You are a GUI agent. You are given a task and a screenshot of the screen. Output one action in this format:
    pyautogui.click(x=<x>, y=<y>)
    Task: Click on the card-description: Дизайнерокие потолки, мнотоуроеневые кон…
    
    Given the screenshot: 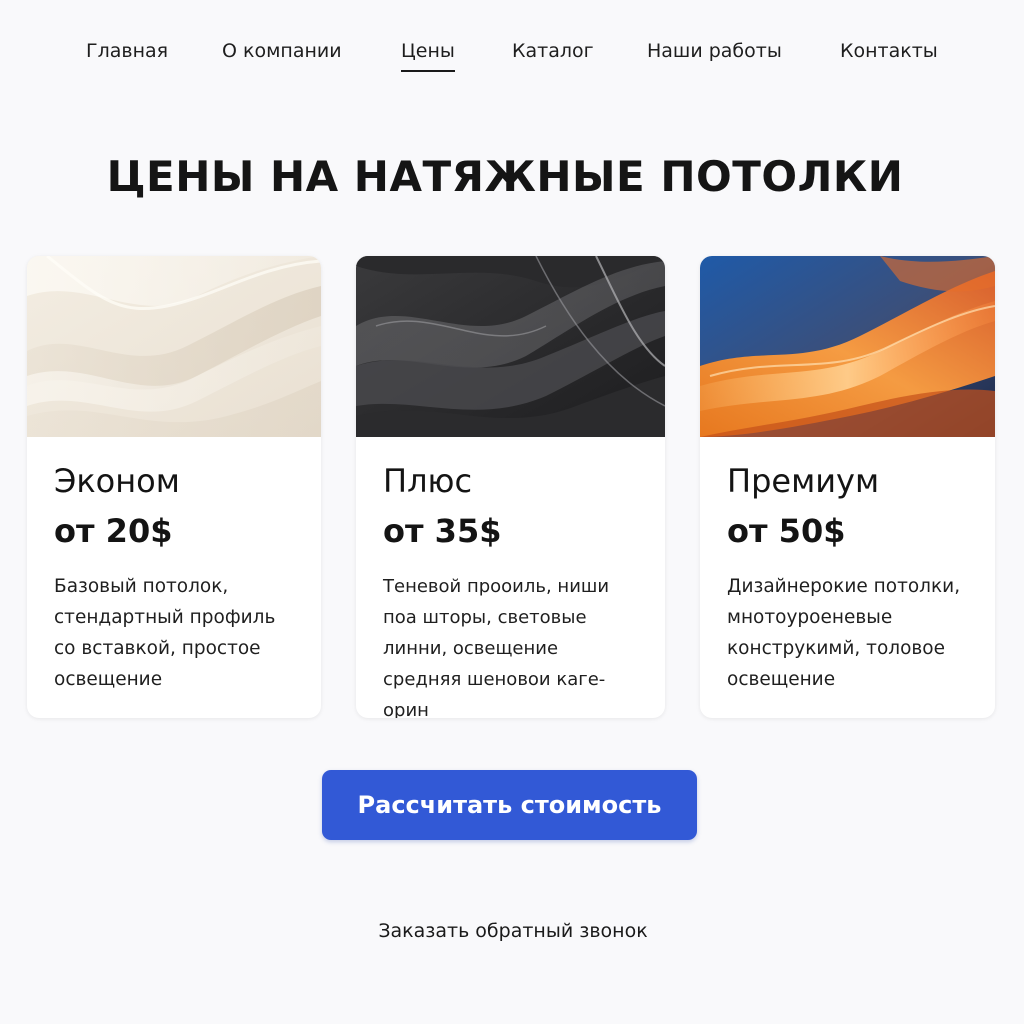 What is the action you would take?
    pyautogui.click(x=844, y=633)
    